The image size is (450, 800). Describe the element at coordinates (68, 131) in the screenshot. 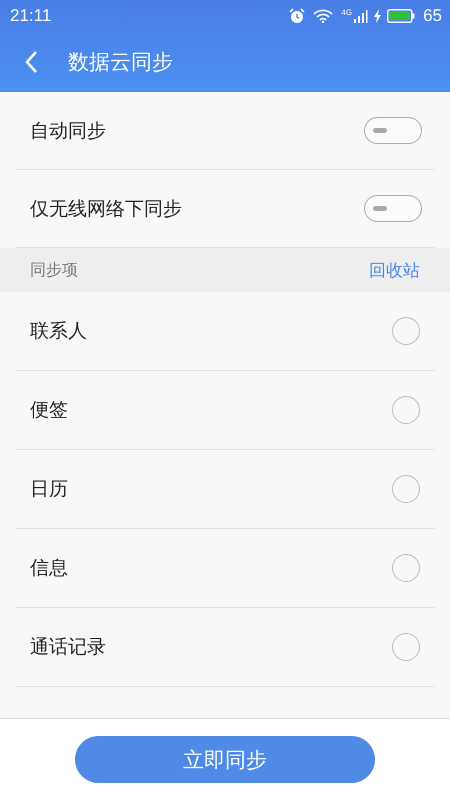

I see `setting-label: 自动同步` at that location.